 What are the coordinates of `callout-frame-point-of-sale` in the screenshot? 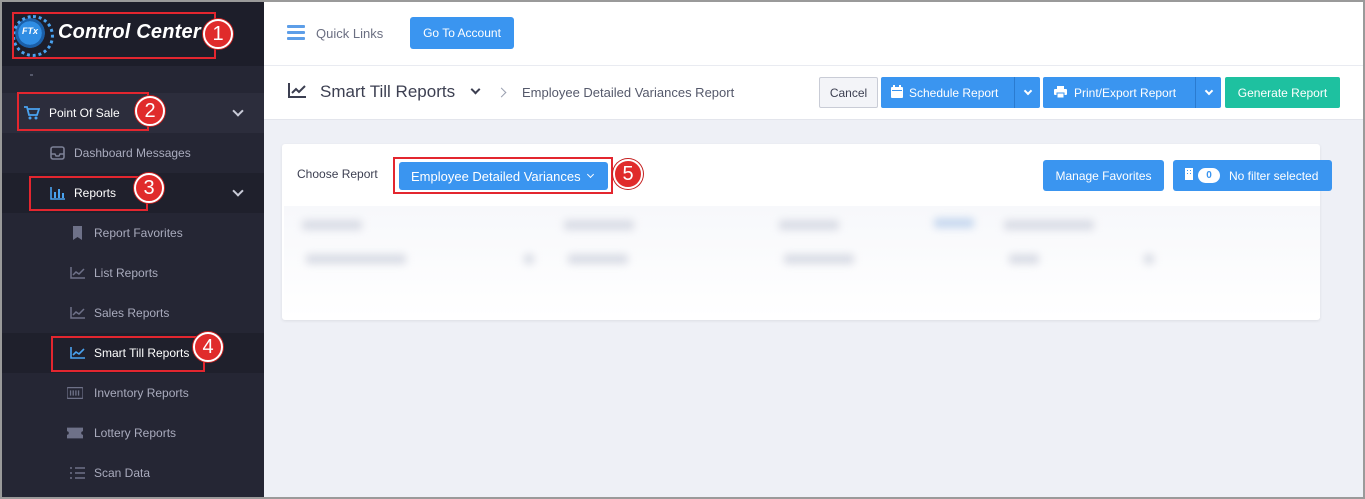 It's located at (83, 111).